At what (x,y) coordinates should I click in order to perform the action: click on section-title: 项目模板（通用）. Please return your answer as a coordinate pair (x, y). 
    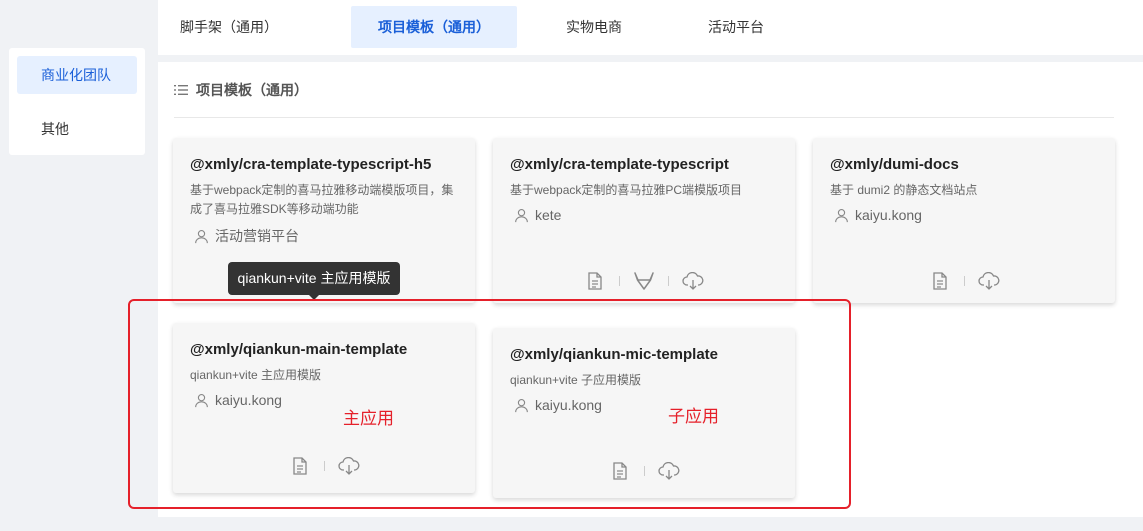
    Looking at the image, I should click on (252, 90).